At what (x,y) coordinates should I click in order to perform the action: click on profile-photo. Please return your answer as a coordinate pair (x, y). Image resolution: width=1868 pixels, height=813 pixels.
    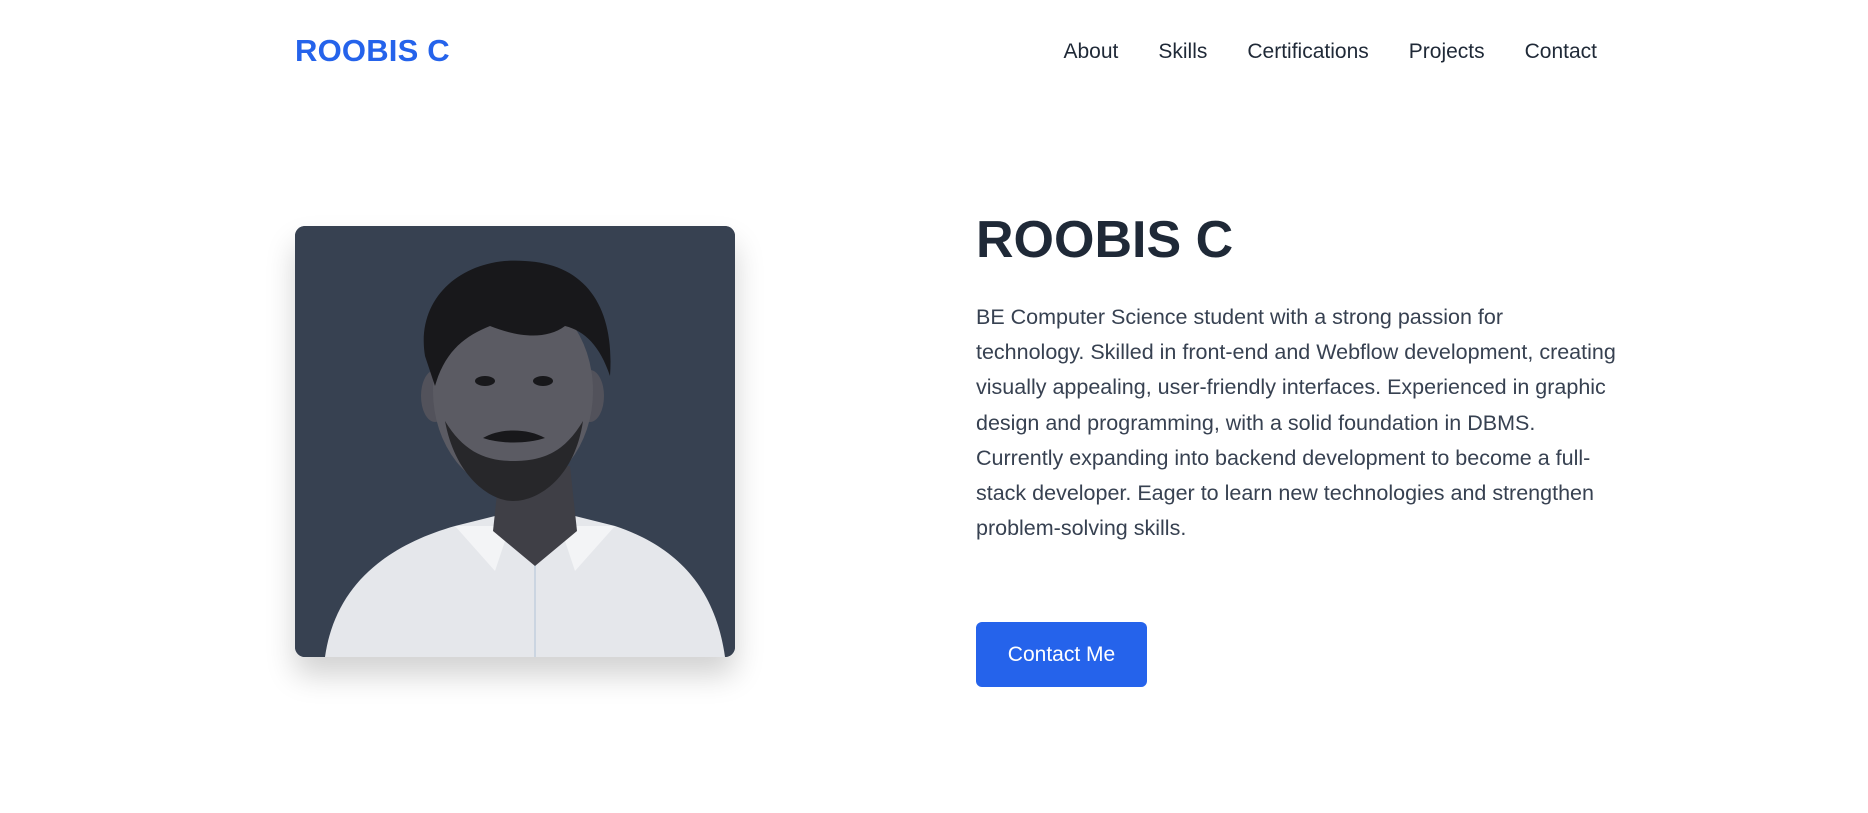
    Looking at the image, I should click on (515, 441).